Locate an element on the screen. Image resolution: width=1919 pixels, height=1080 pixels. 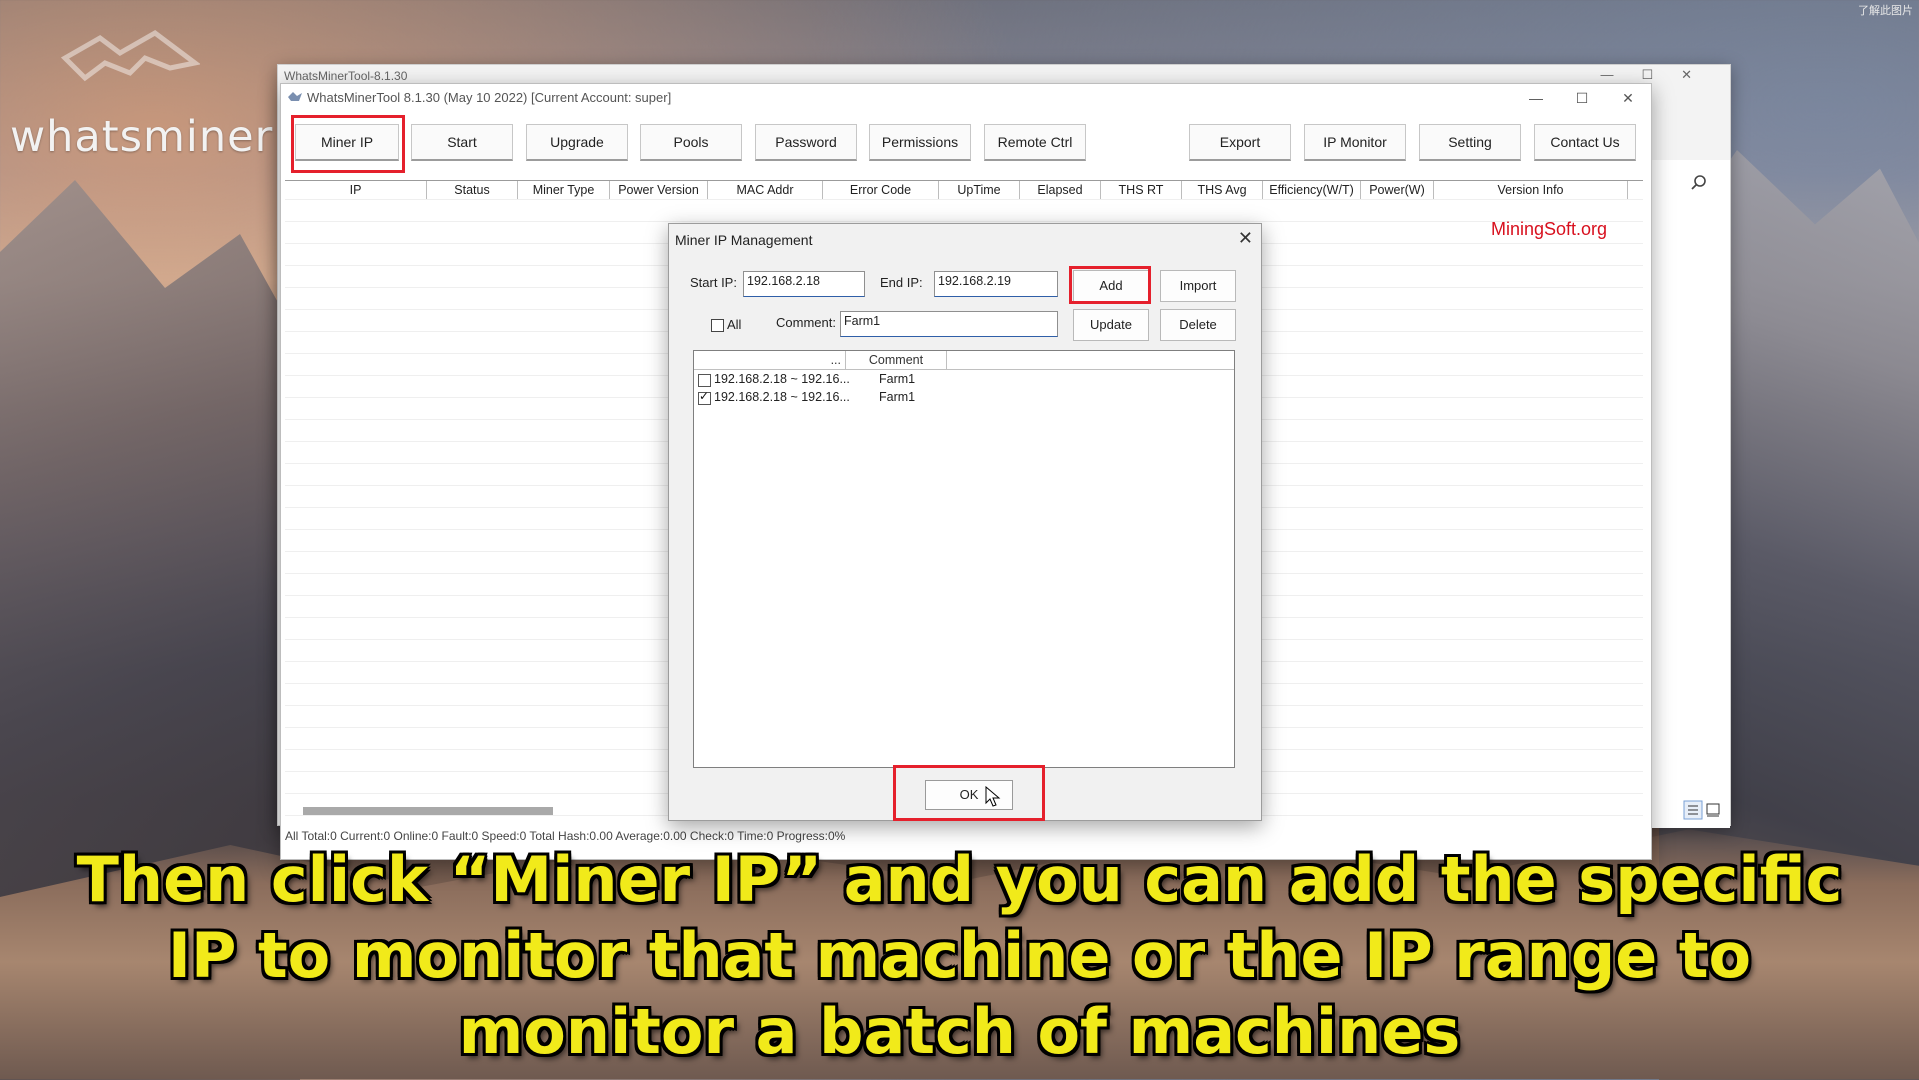
start-button: Start is located at coordinates (462, 142).